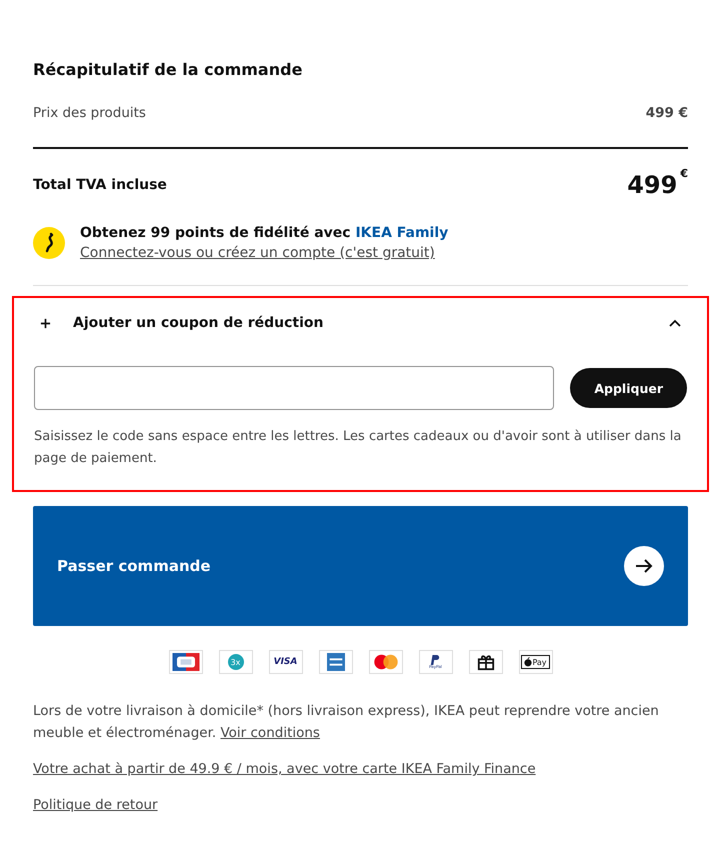 Image resolution: width=721 pixels, height=861 pixels. I want to click on total-label: Total TVA incluse, so click(100, 185).